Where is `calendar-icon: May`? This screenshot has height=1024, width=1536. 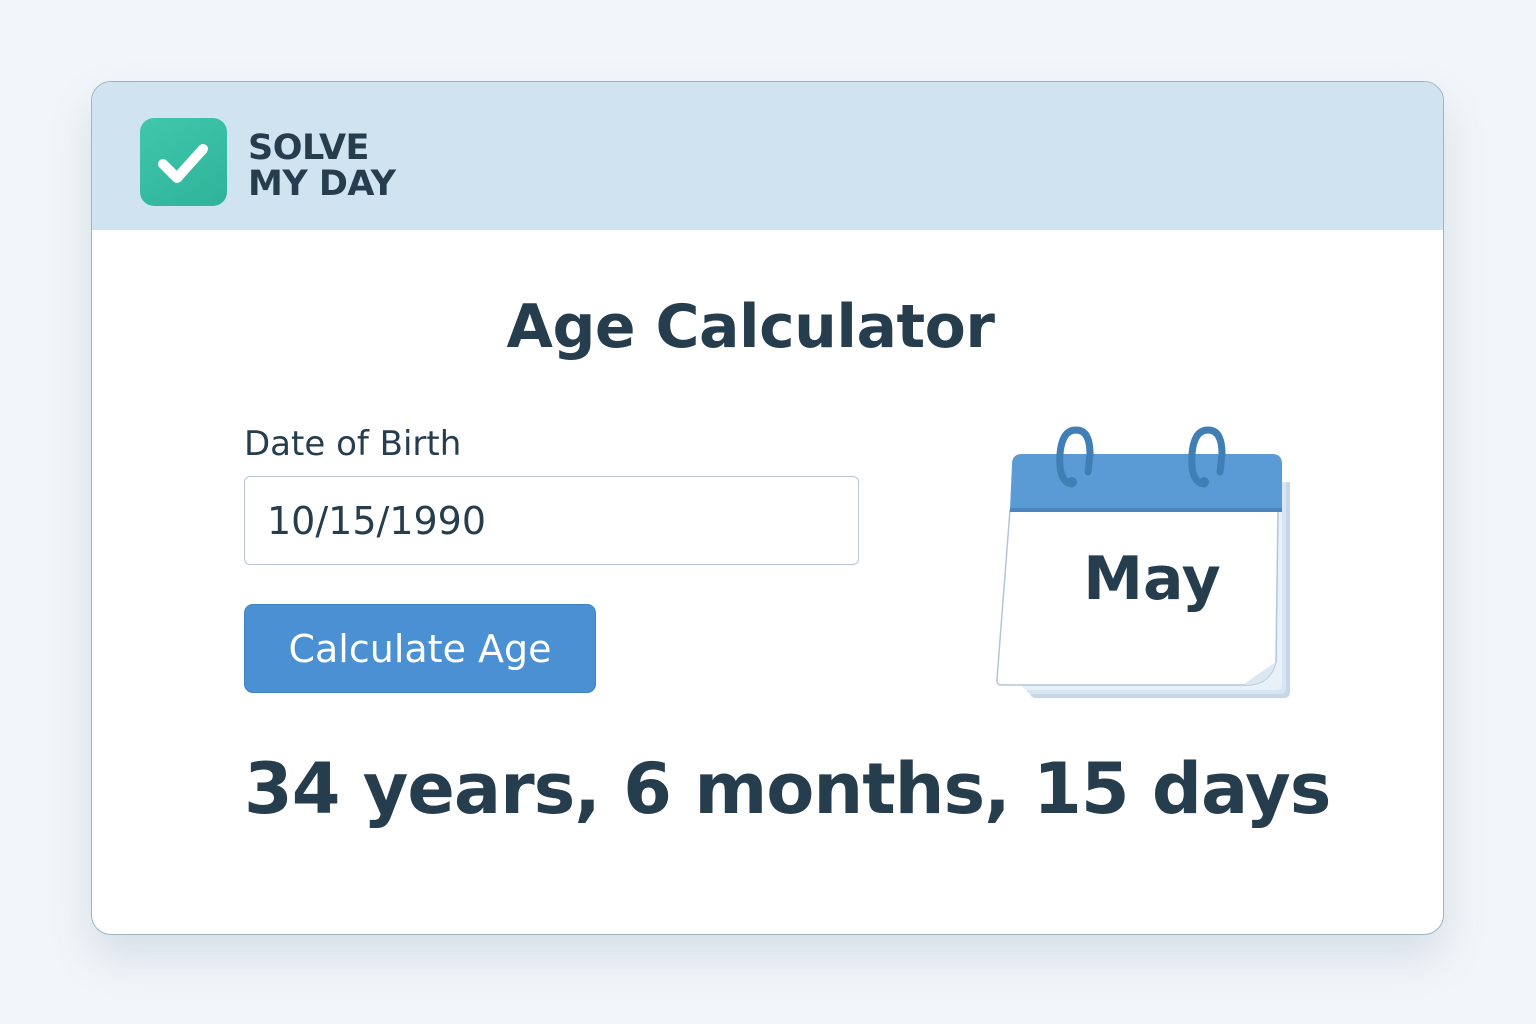 calendar-icon: May is located at coordinates (1144, 567).